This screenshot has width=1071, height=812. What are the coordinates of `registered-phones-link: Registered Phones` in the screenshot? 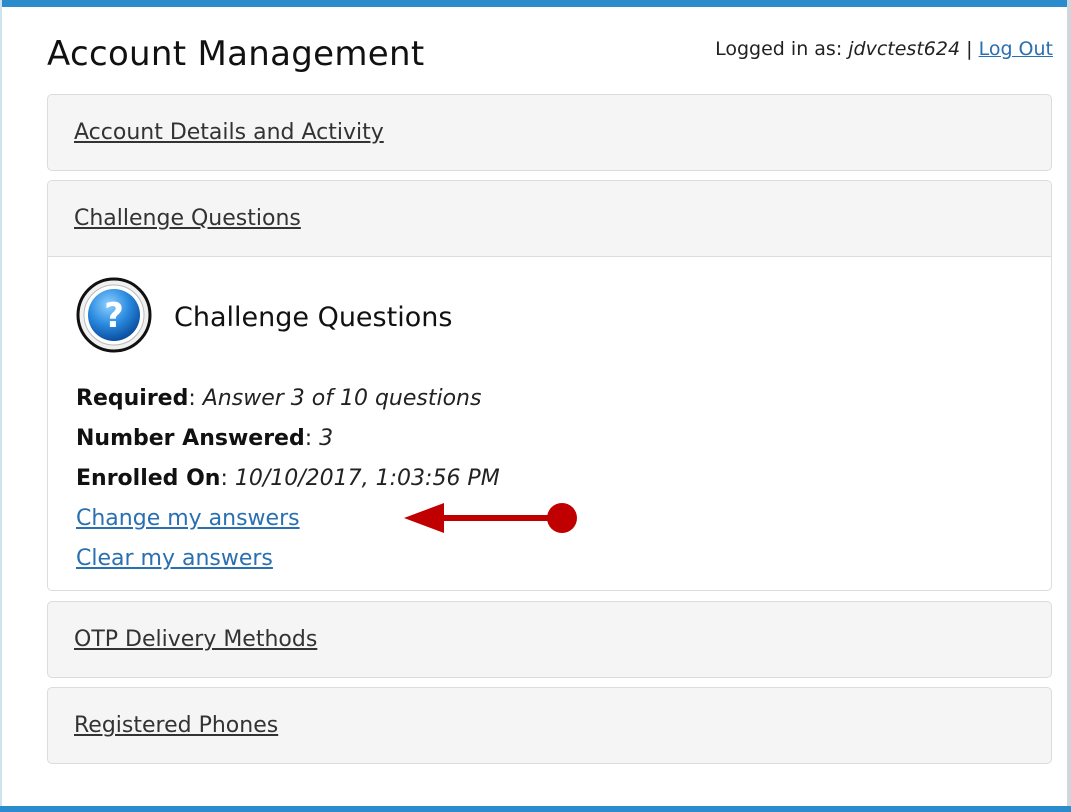 It's located at (176, 725).